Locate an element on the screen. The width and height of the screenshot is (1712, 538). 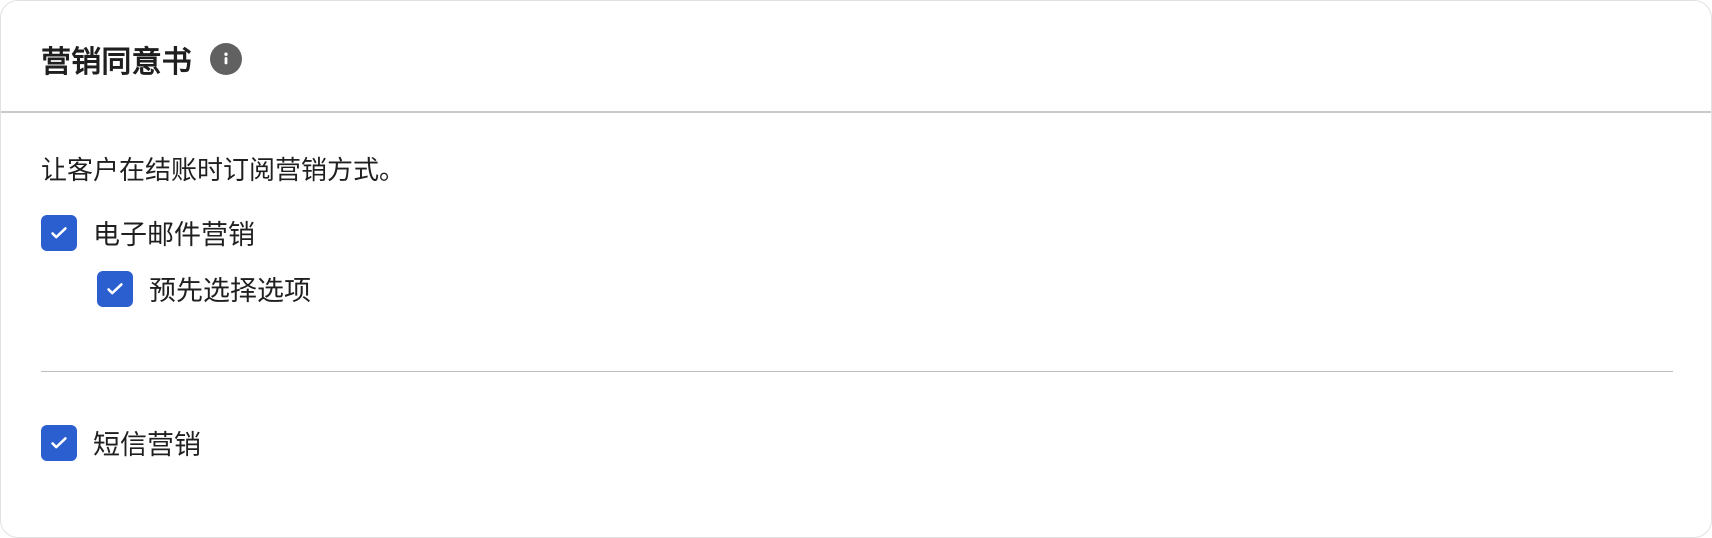
sms-marketing-checkbox is located at coordinates (59, 442).